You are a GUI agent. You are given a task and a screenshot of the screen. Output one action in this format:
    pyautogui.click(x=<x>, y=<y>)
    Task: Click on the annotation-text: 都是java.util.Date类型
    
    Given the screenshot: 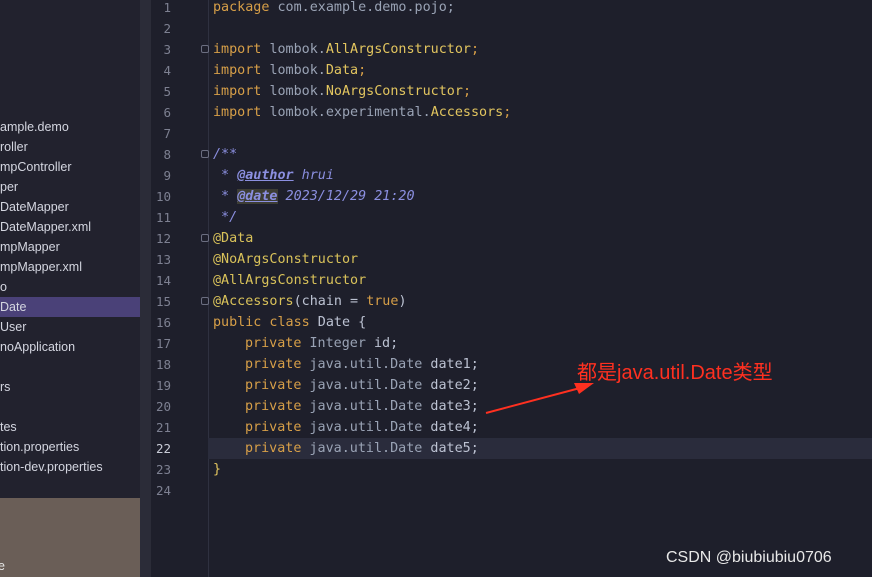 What is the action you would take?
    pyautogui.click(x=675, y=373)
    